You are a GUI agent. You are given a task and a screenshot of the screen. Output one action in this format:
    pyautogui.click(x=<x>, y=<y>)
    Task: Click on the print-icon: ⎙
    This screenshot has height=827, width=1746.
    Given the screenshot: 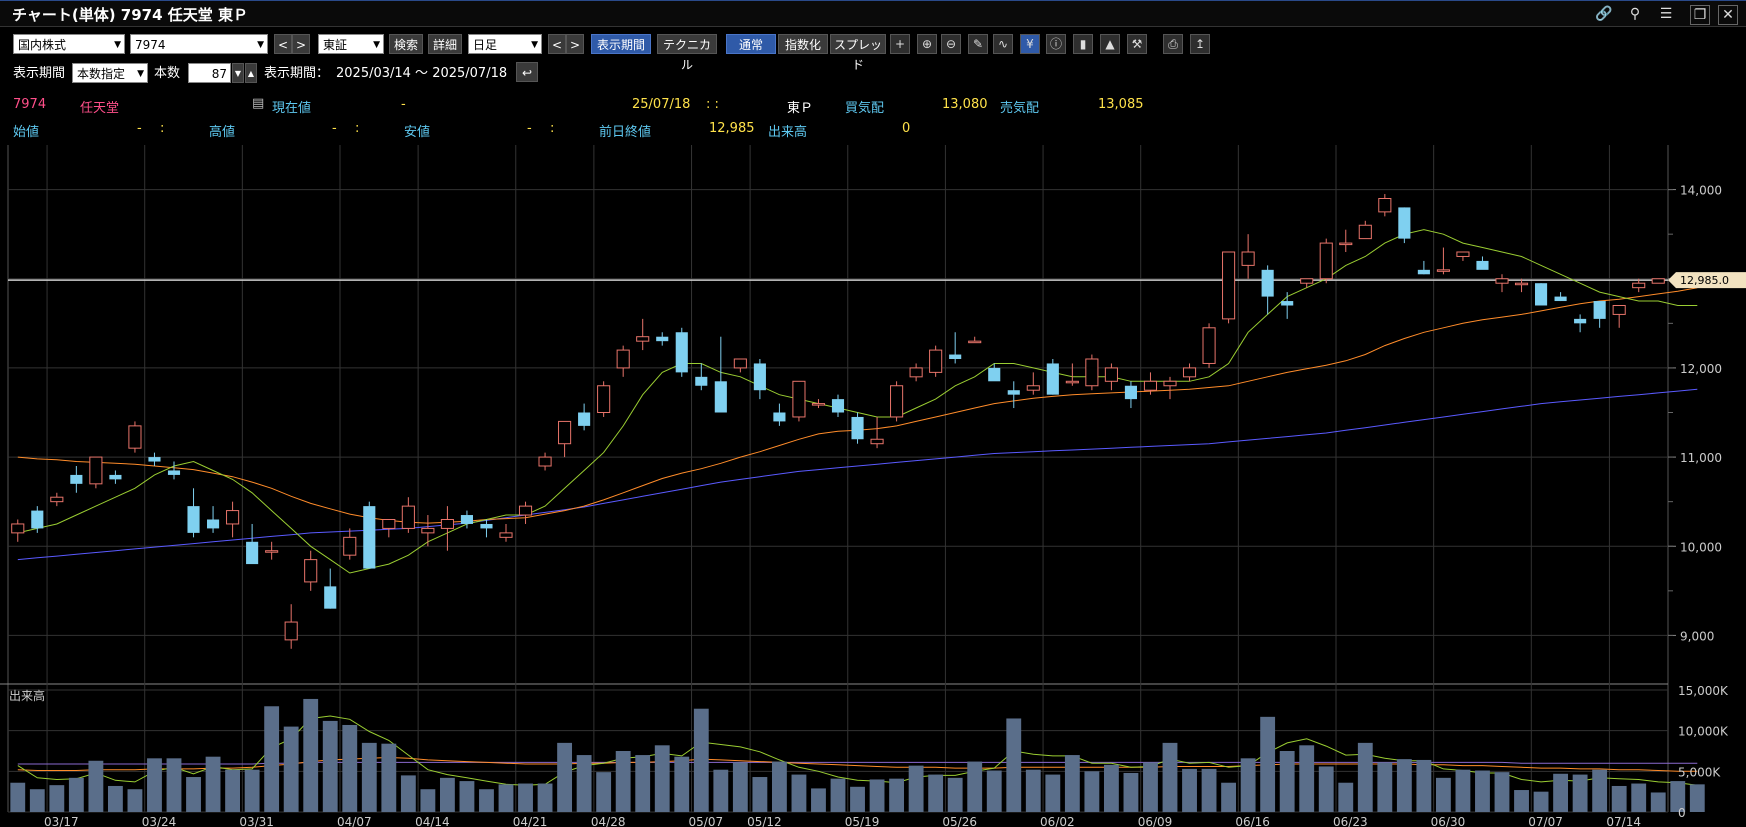 What is the action you would take?
    pyautogui.click(x=1173, y=44)
    